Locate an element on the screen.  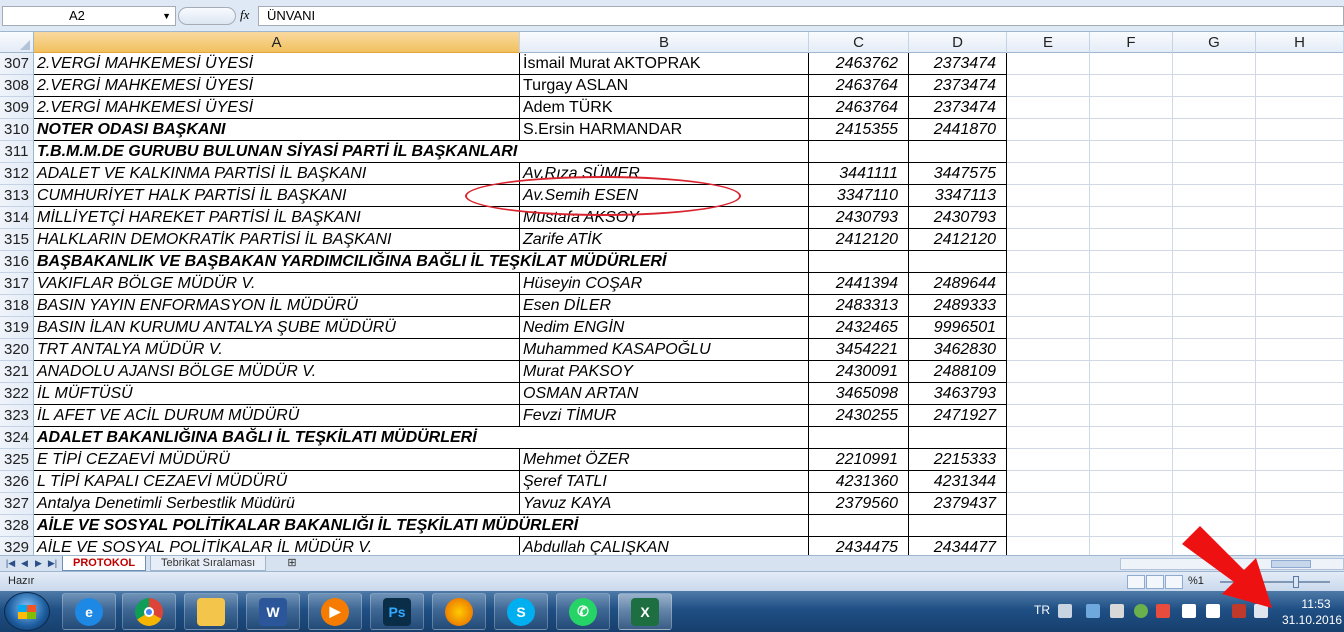
cell-a: VAKIFLAR BÖLGE MÜDÜR V. is located at coordinates (277, 284).